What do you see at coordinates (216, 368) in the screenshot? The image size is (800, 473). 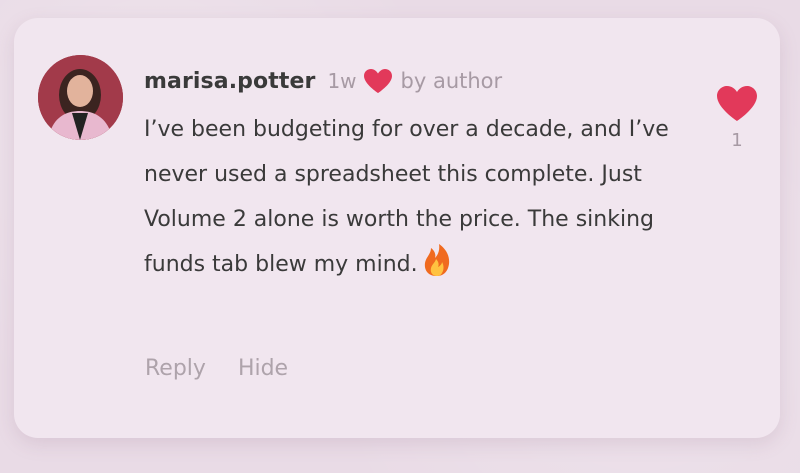 I see `comment-actions: Reply Hide` at bounding box center [216, 368].